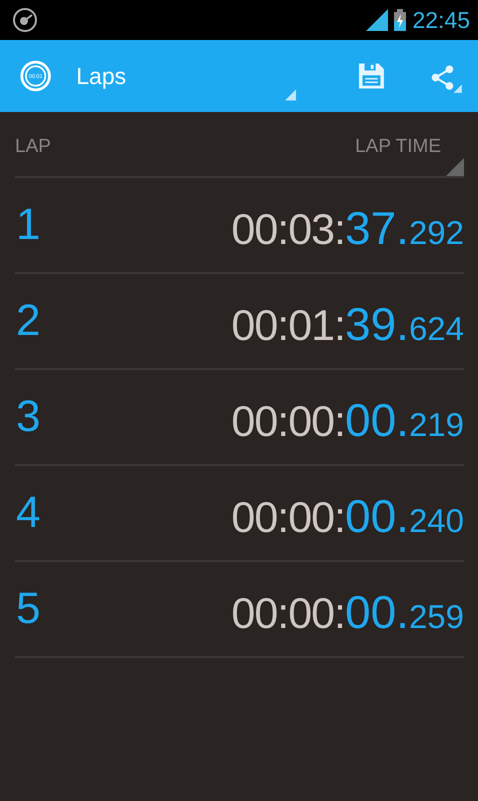 This screenshot has height=801, width=478. I want to click on column-header: LAP TIME, so click(398, 147).